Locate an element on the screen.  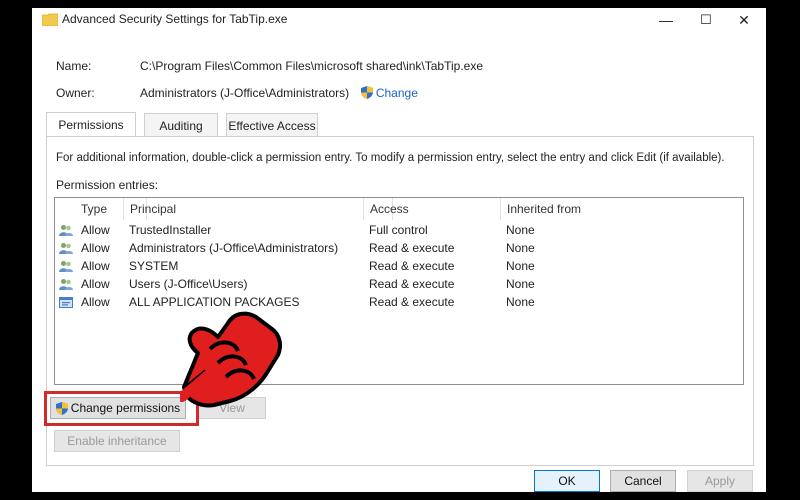
close-button: ✕ is located at coordinates (744, 20).